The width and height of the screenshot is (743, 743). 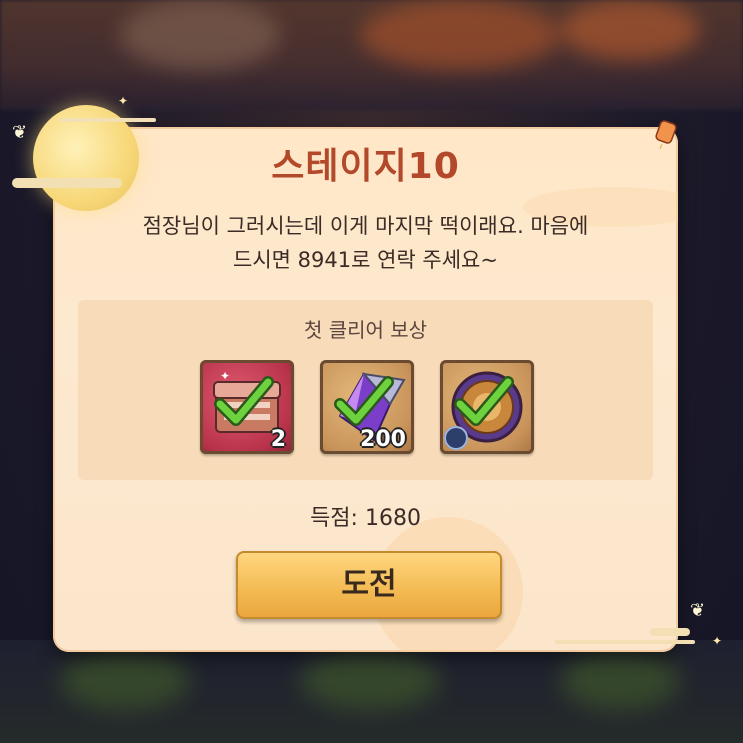 What do you see at coordinates (666, 135) in the screenshot?
I see `lantern-icon` at bounding box center [666, 135].